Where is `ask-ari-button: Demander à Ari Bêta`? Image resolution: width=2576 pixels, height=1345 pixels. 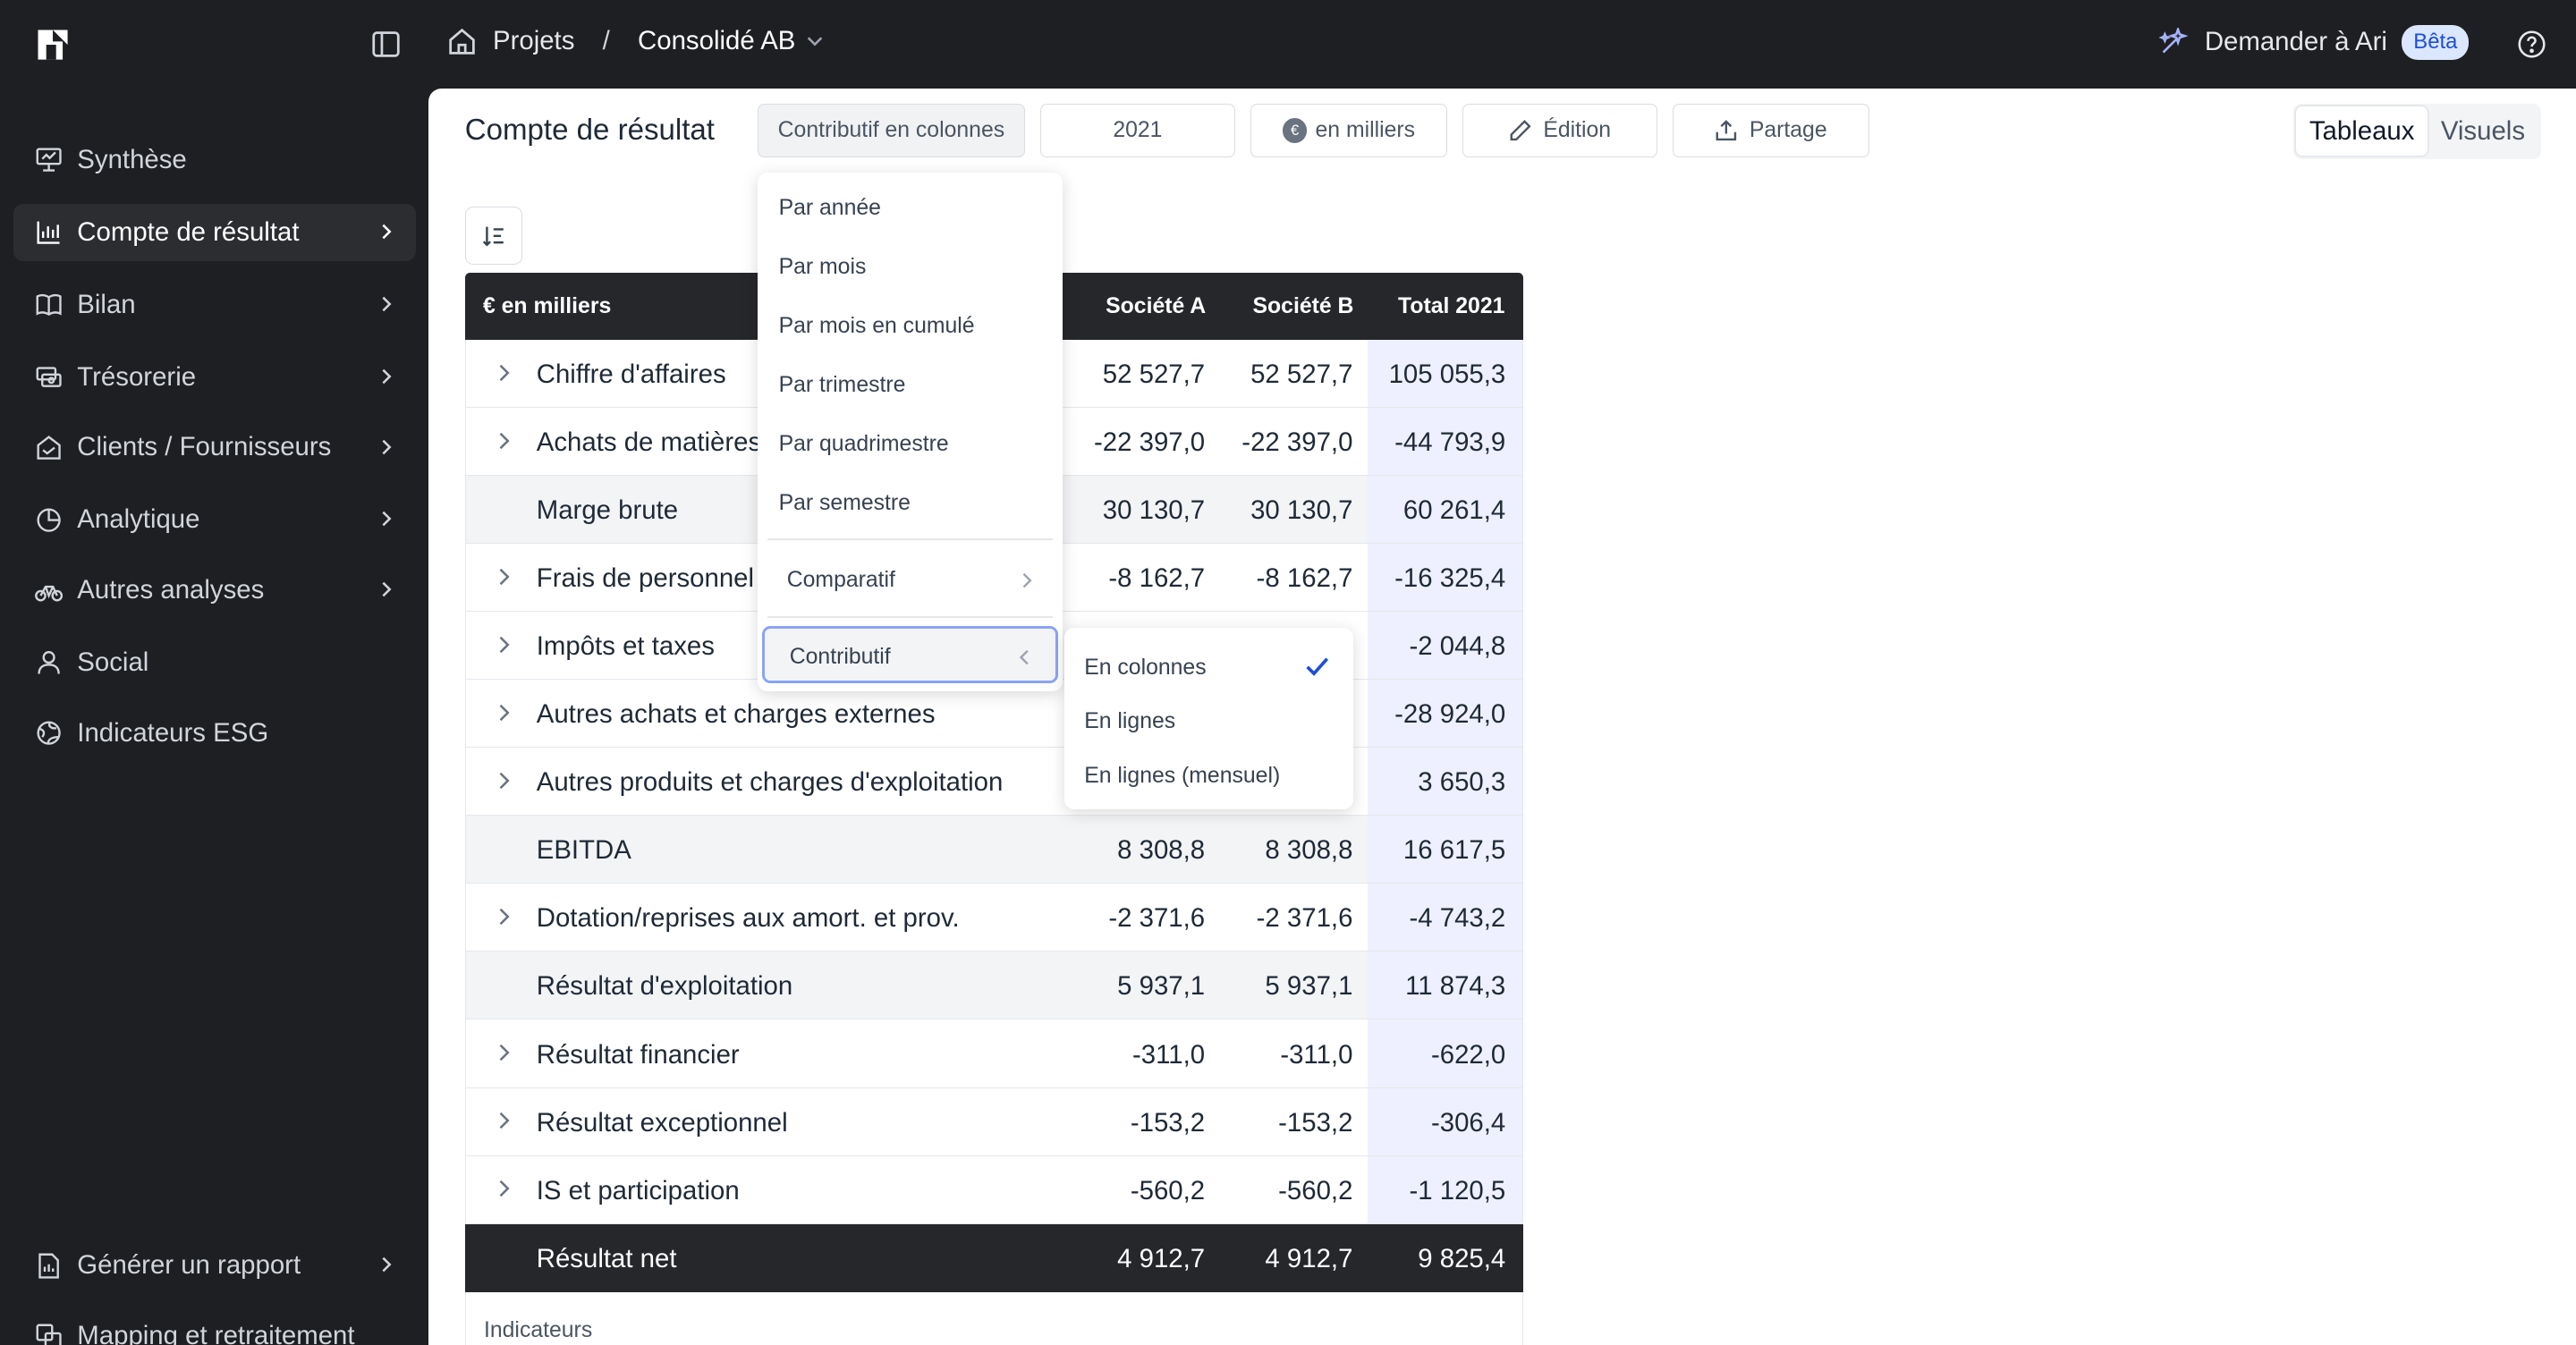 ask-ari-button: Demander à Ari Bêta is located at coordinates (2314, 42).